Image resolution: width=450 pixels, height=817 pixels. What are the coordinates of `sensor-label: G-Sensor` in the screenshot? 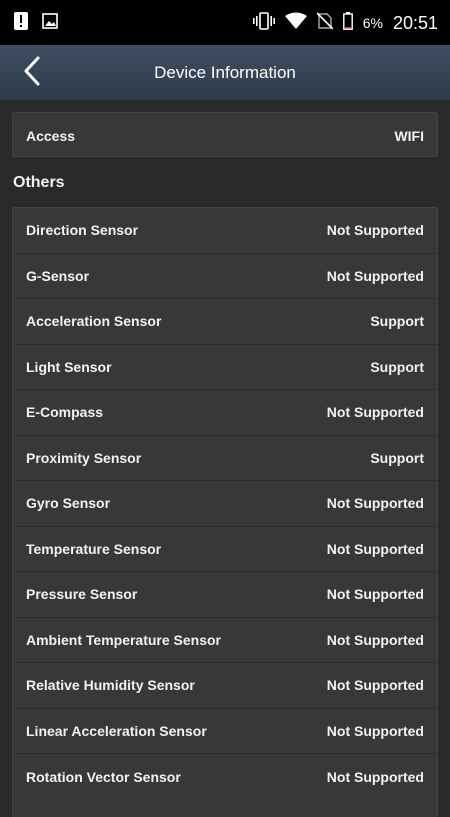 It's located at (58, 275).